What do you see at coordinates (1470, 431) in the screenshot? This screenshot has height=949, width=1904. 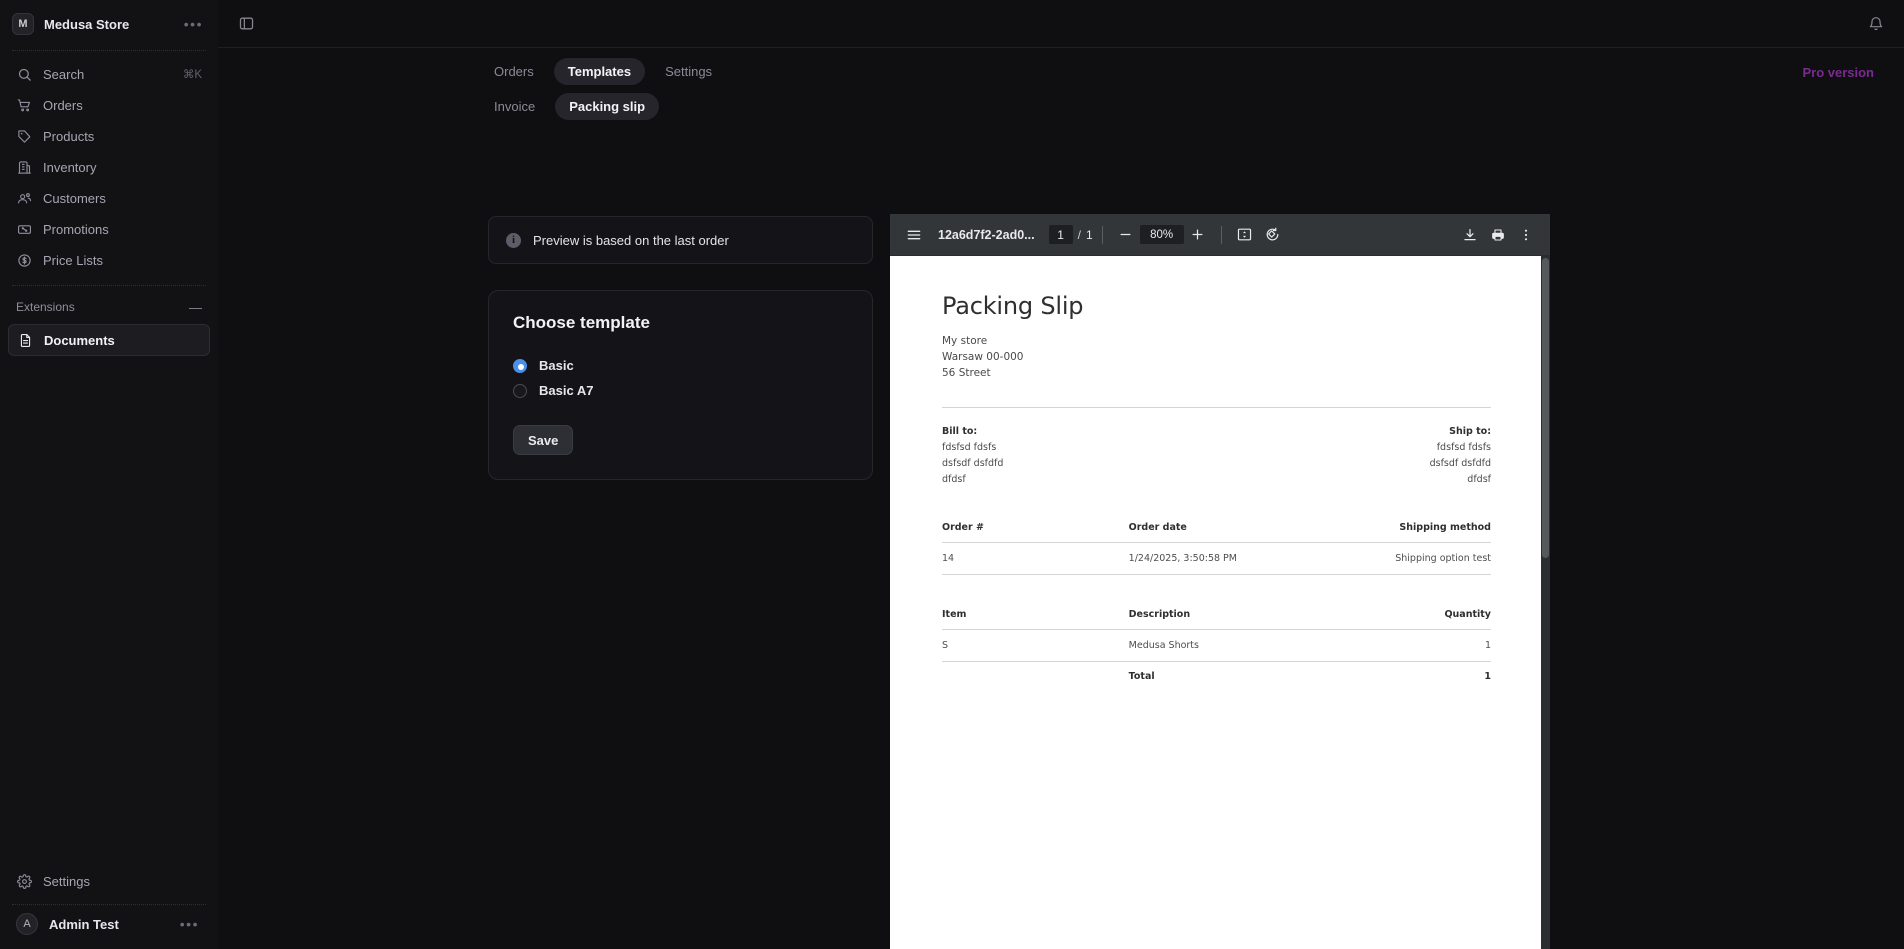 I see `ship-to-heading: Ship to:` at bounding box center [1470, 431].